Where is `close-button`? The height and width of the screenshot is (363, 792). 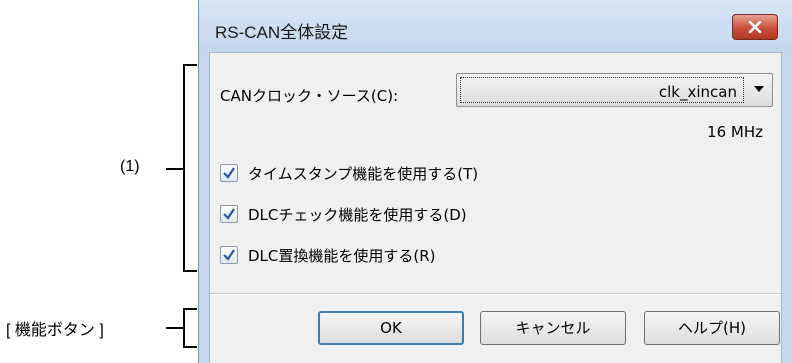 close-button is located at coordinates (755, 27).